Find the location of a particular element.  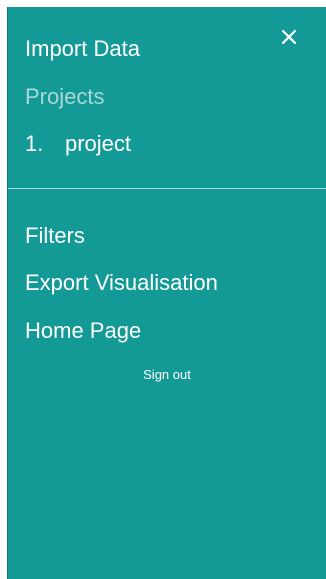

project-list-item: 1. project is located at coordinates (78, 144).